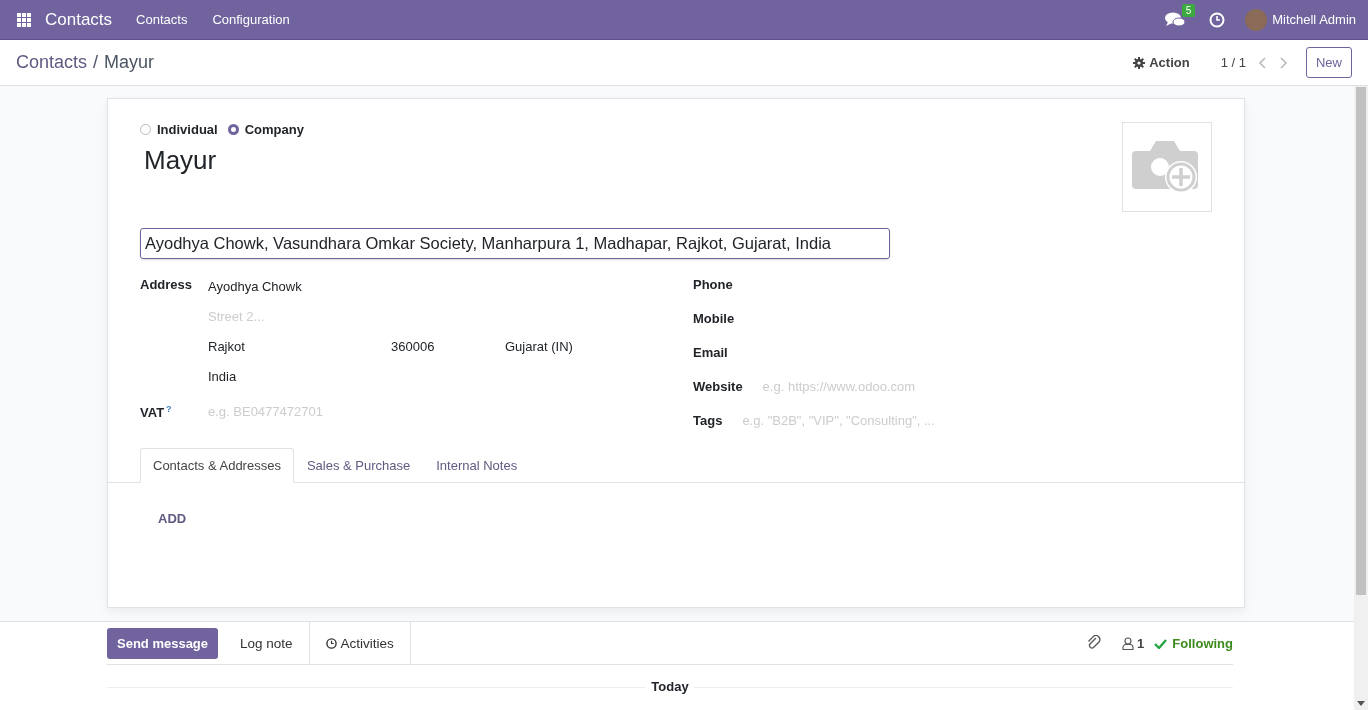 This screenshot has width=1368, height=710. I want to click on radio-label: Company, so click(274, 129).